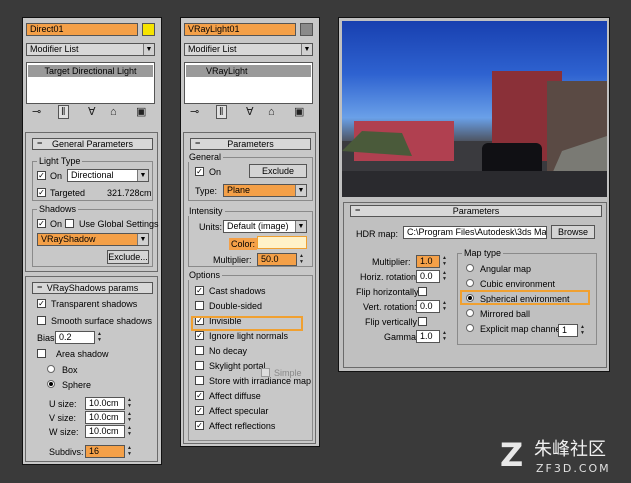 This screenshot has width=631, height=483. I want to click on light-color-swatch, so click(282, 242).